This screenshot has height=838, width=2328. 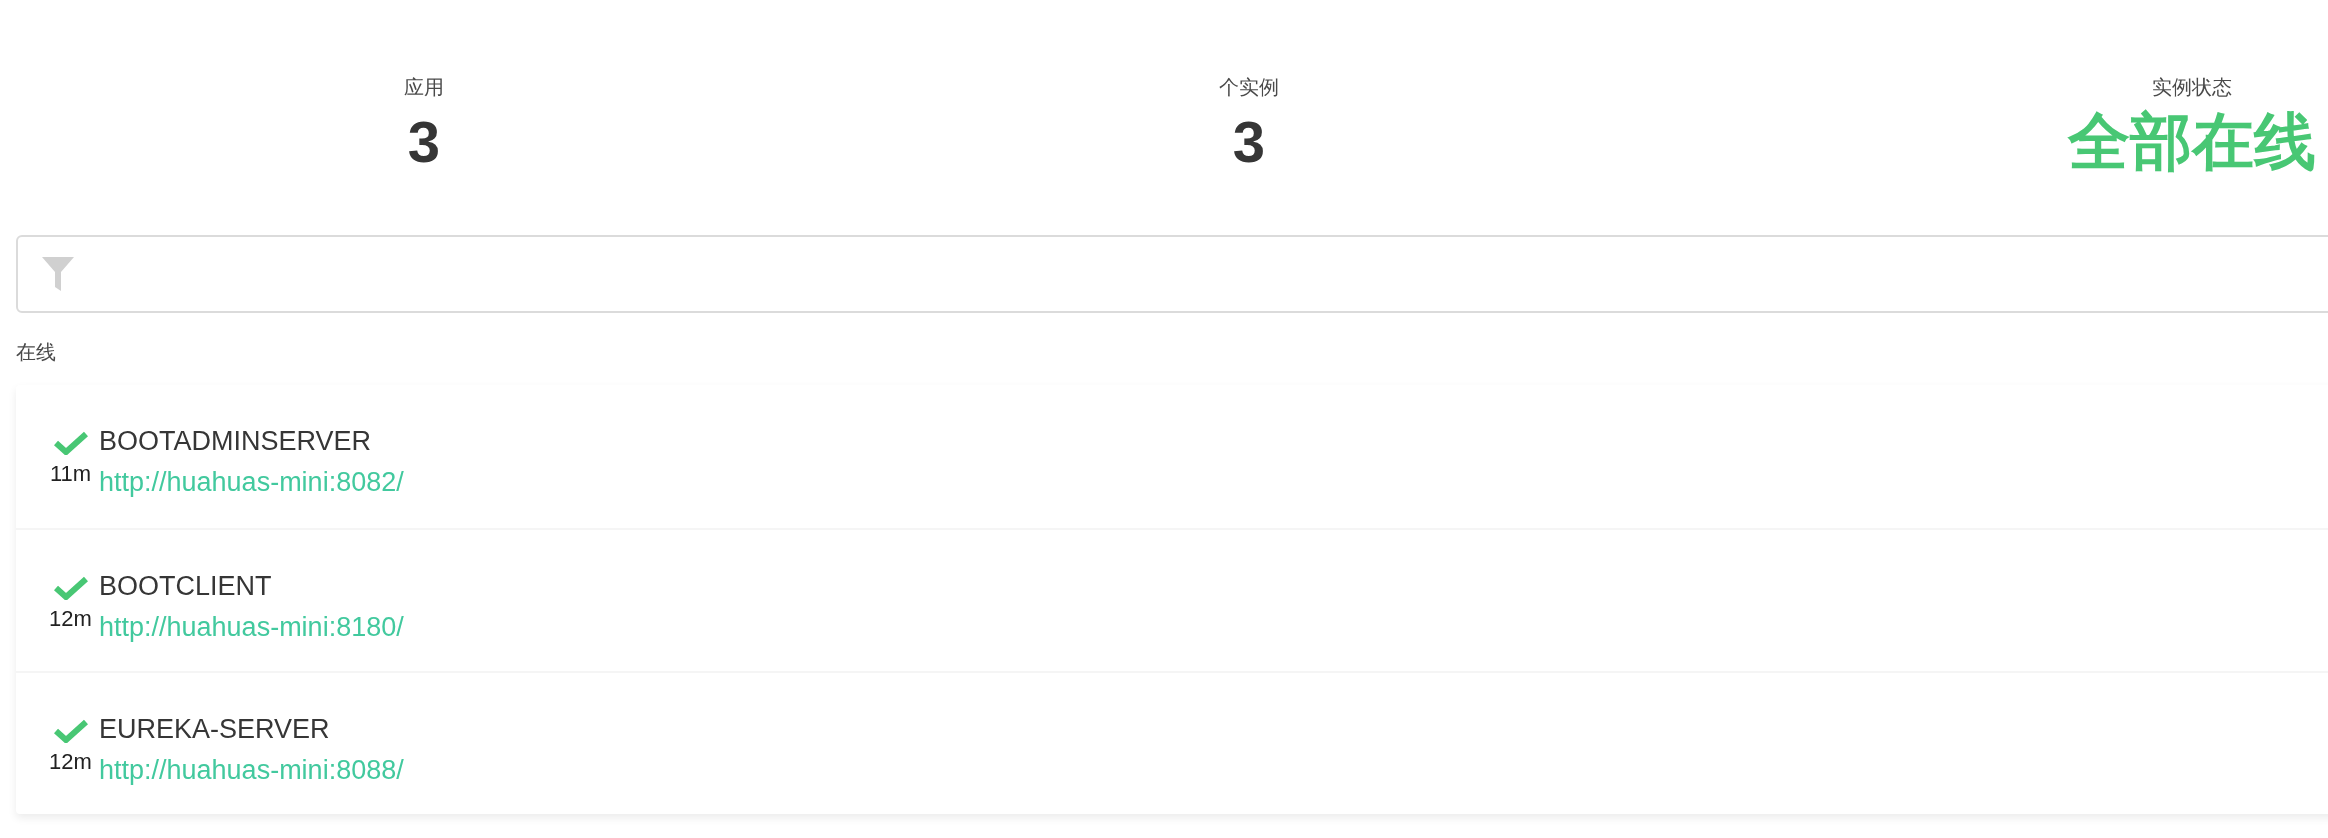 What do you see at coordinates (70, 474) in the screenshot?
I see `uptime: 11m` at bounding box center [70, 474].